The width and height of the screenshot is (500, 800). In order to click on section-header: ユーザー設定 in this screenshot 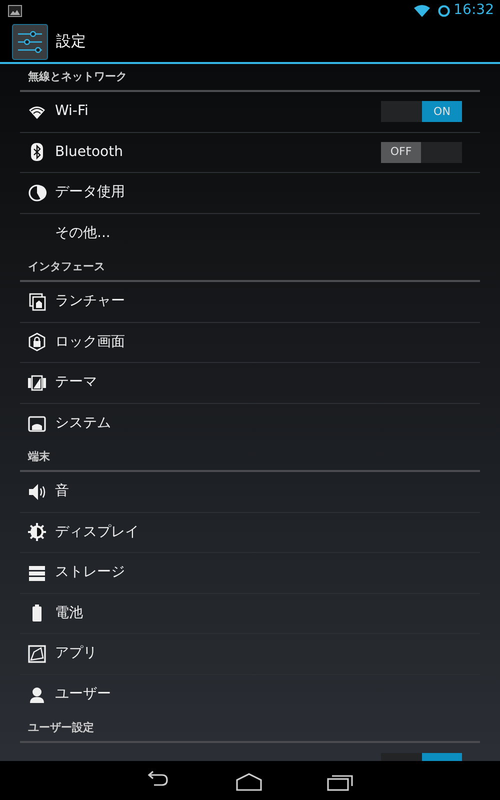, I will do `click(61, 728)`.